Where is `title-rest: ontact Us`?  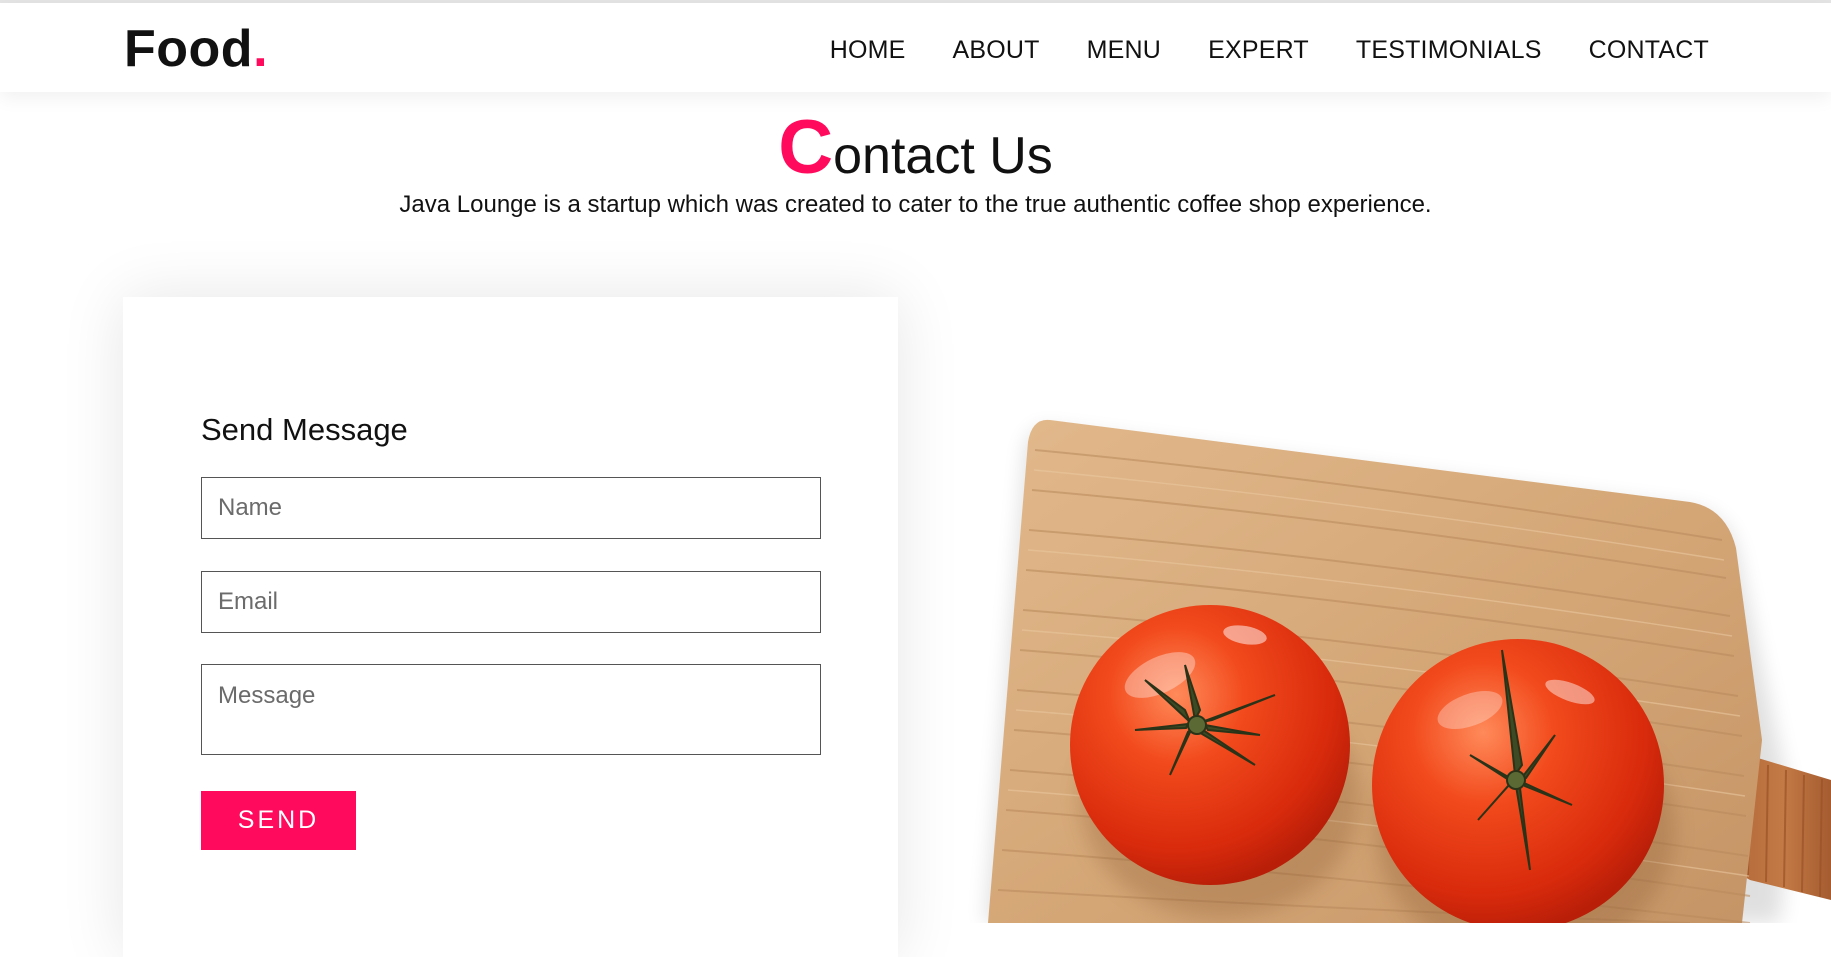 title-rest: ontact Us is located at coordinates (943, 156).